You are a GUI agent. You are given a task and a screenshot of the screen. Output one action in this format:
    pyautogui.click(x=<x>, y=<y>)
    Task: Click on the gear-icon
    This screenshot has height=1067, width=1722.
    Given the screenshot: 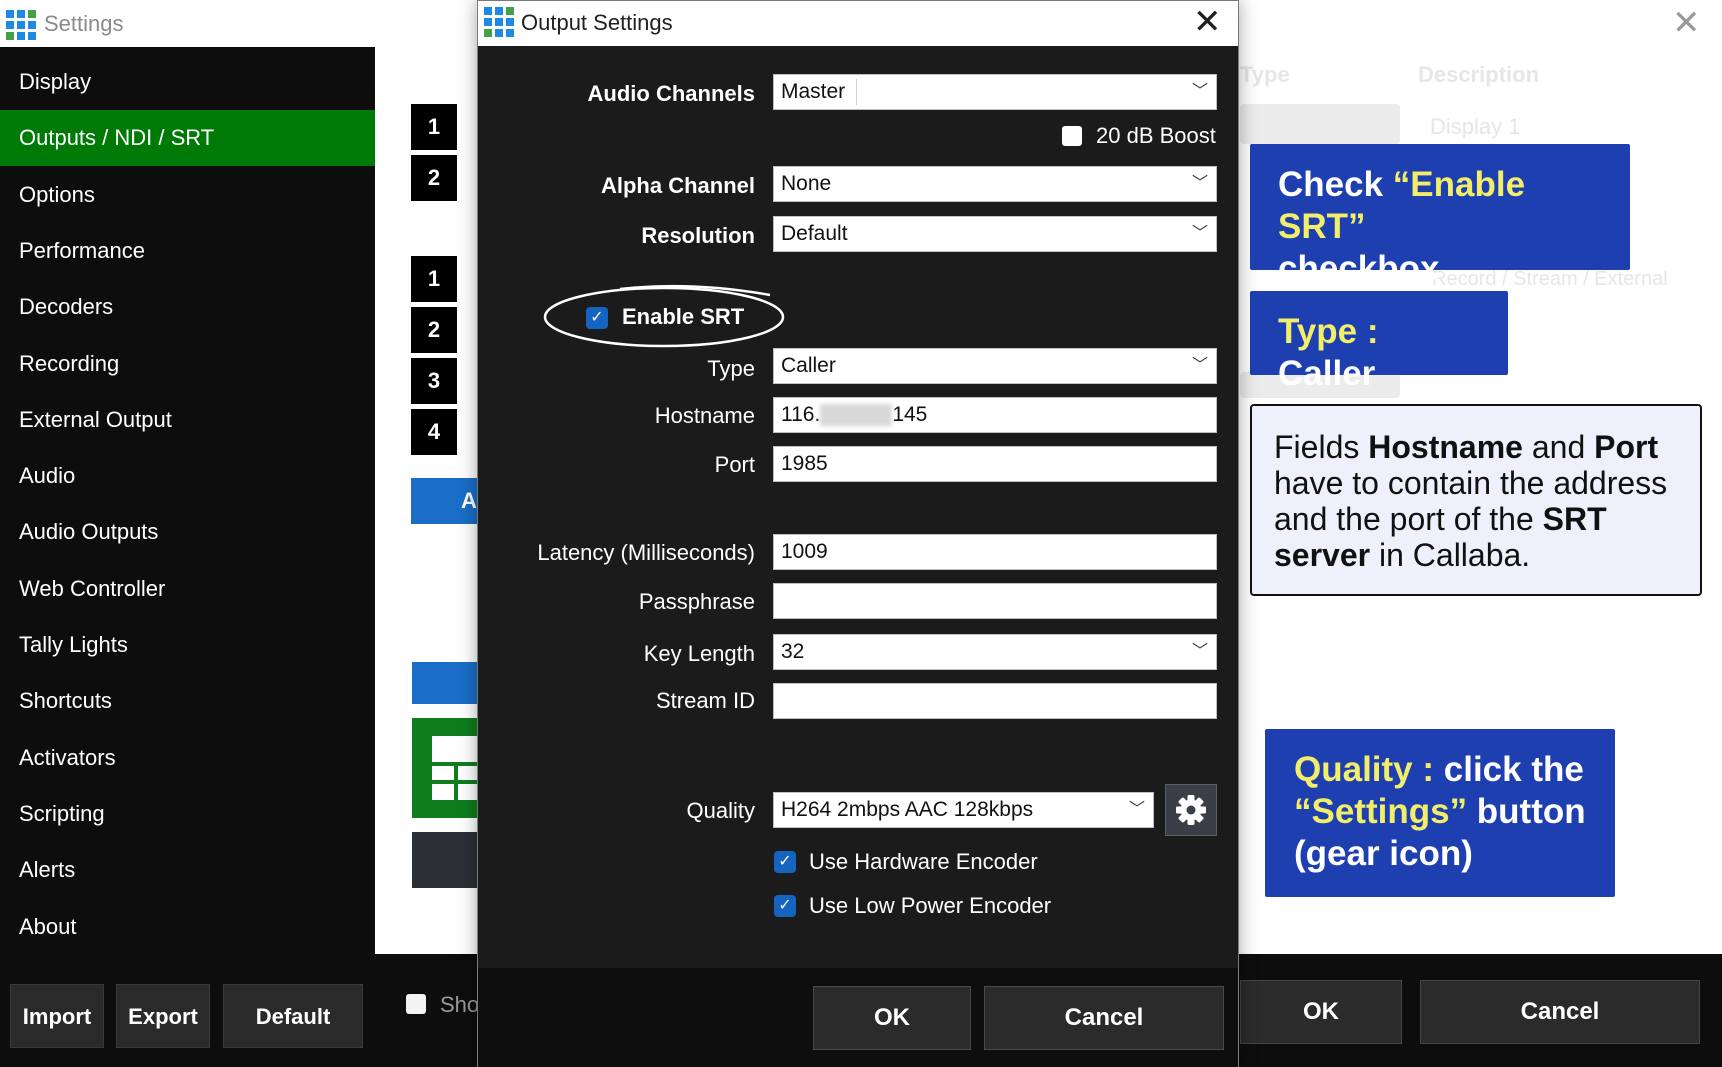 What is the action you would take?
    pyautogui.click(x=1191, y=810)
    